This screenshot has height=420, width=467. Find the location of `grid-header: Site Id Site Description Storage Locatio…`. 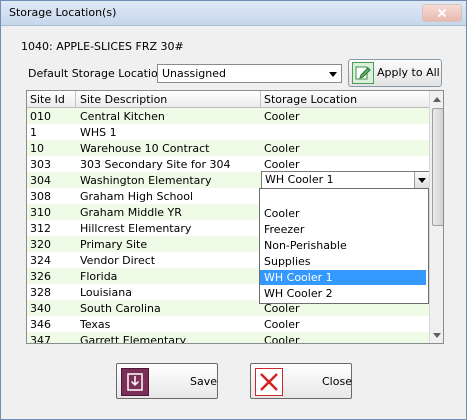

grid-header: Site Id Site Description Storage Locatio… is located at coordinates (228, 99).